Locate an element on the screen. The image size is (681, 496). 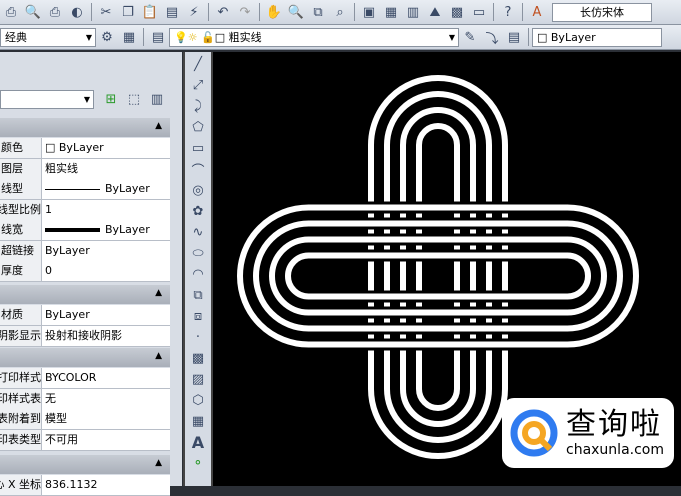
line-icon: ╱ is located at coordinates (198, 64).